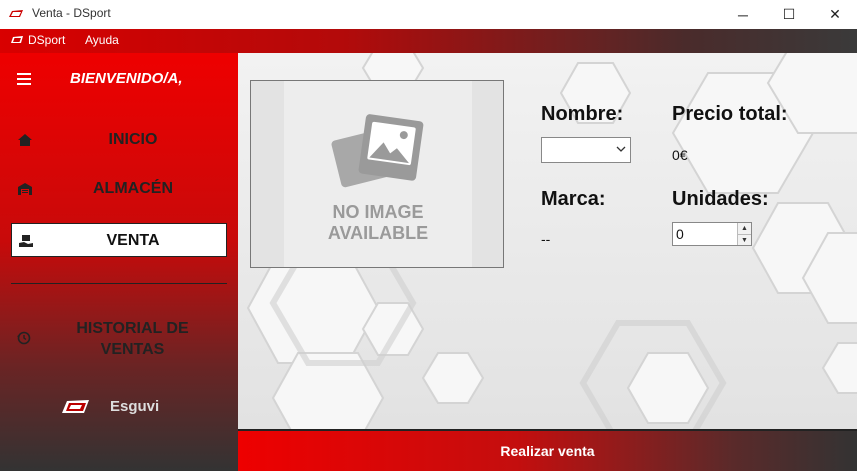  I want to click on minimize-icon: ─, so click(743, 14).